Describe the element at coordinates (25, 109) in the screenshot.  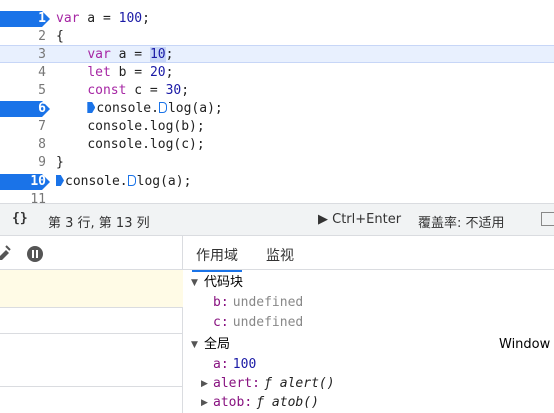
I see `breakpoint-marker: 6` at that location.